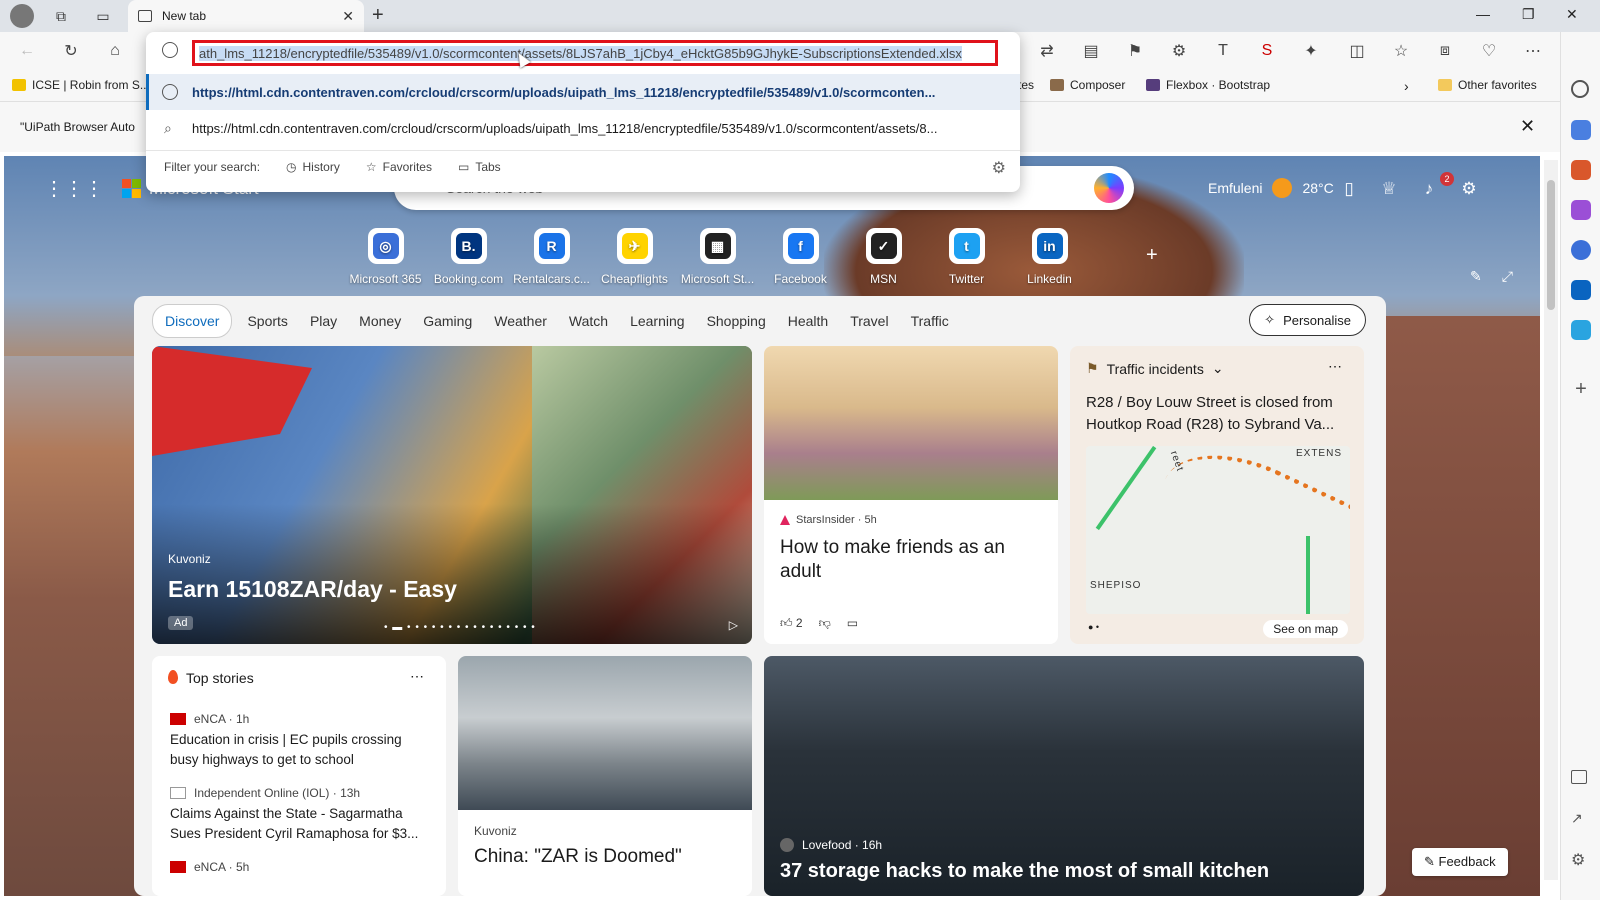 The height and width of the screenshot is (900, 1600). I want to click on extension-s-icon: S, so click(1267, 51).